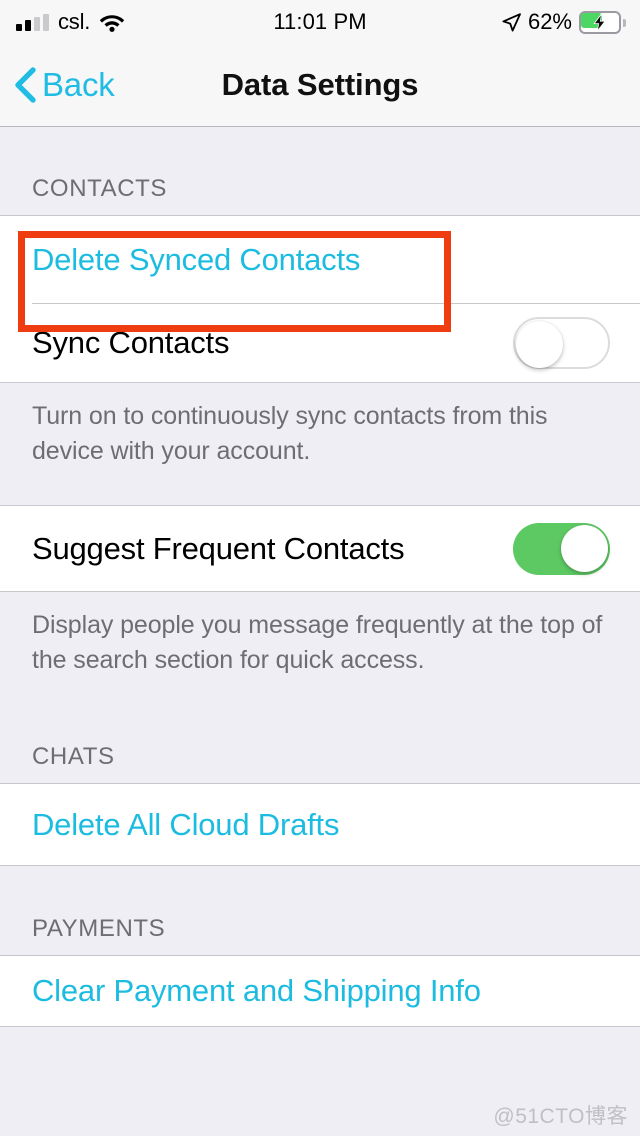 Image resolution: width=640 pixels, height=1136 pixels. I want to click on sync-contacts-toggle, so click(561, 343).